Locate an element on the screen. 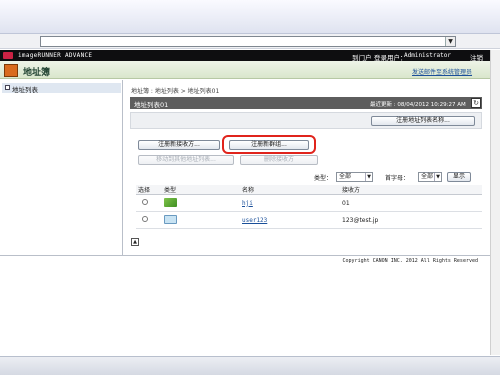  send-mail-admin-link: 发送邮件至系统管理员 is located at coordinates (442, 71).